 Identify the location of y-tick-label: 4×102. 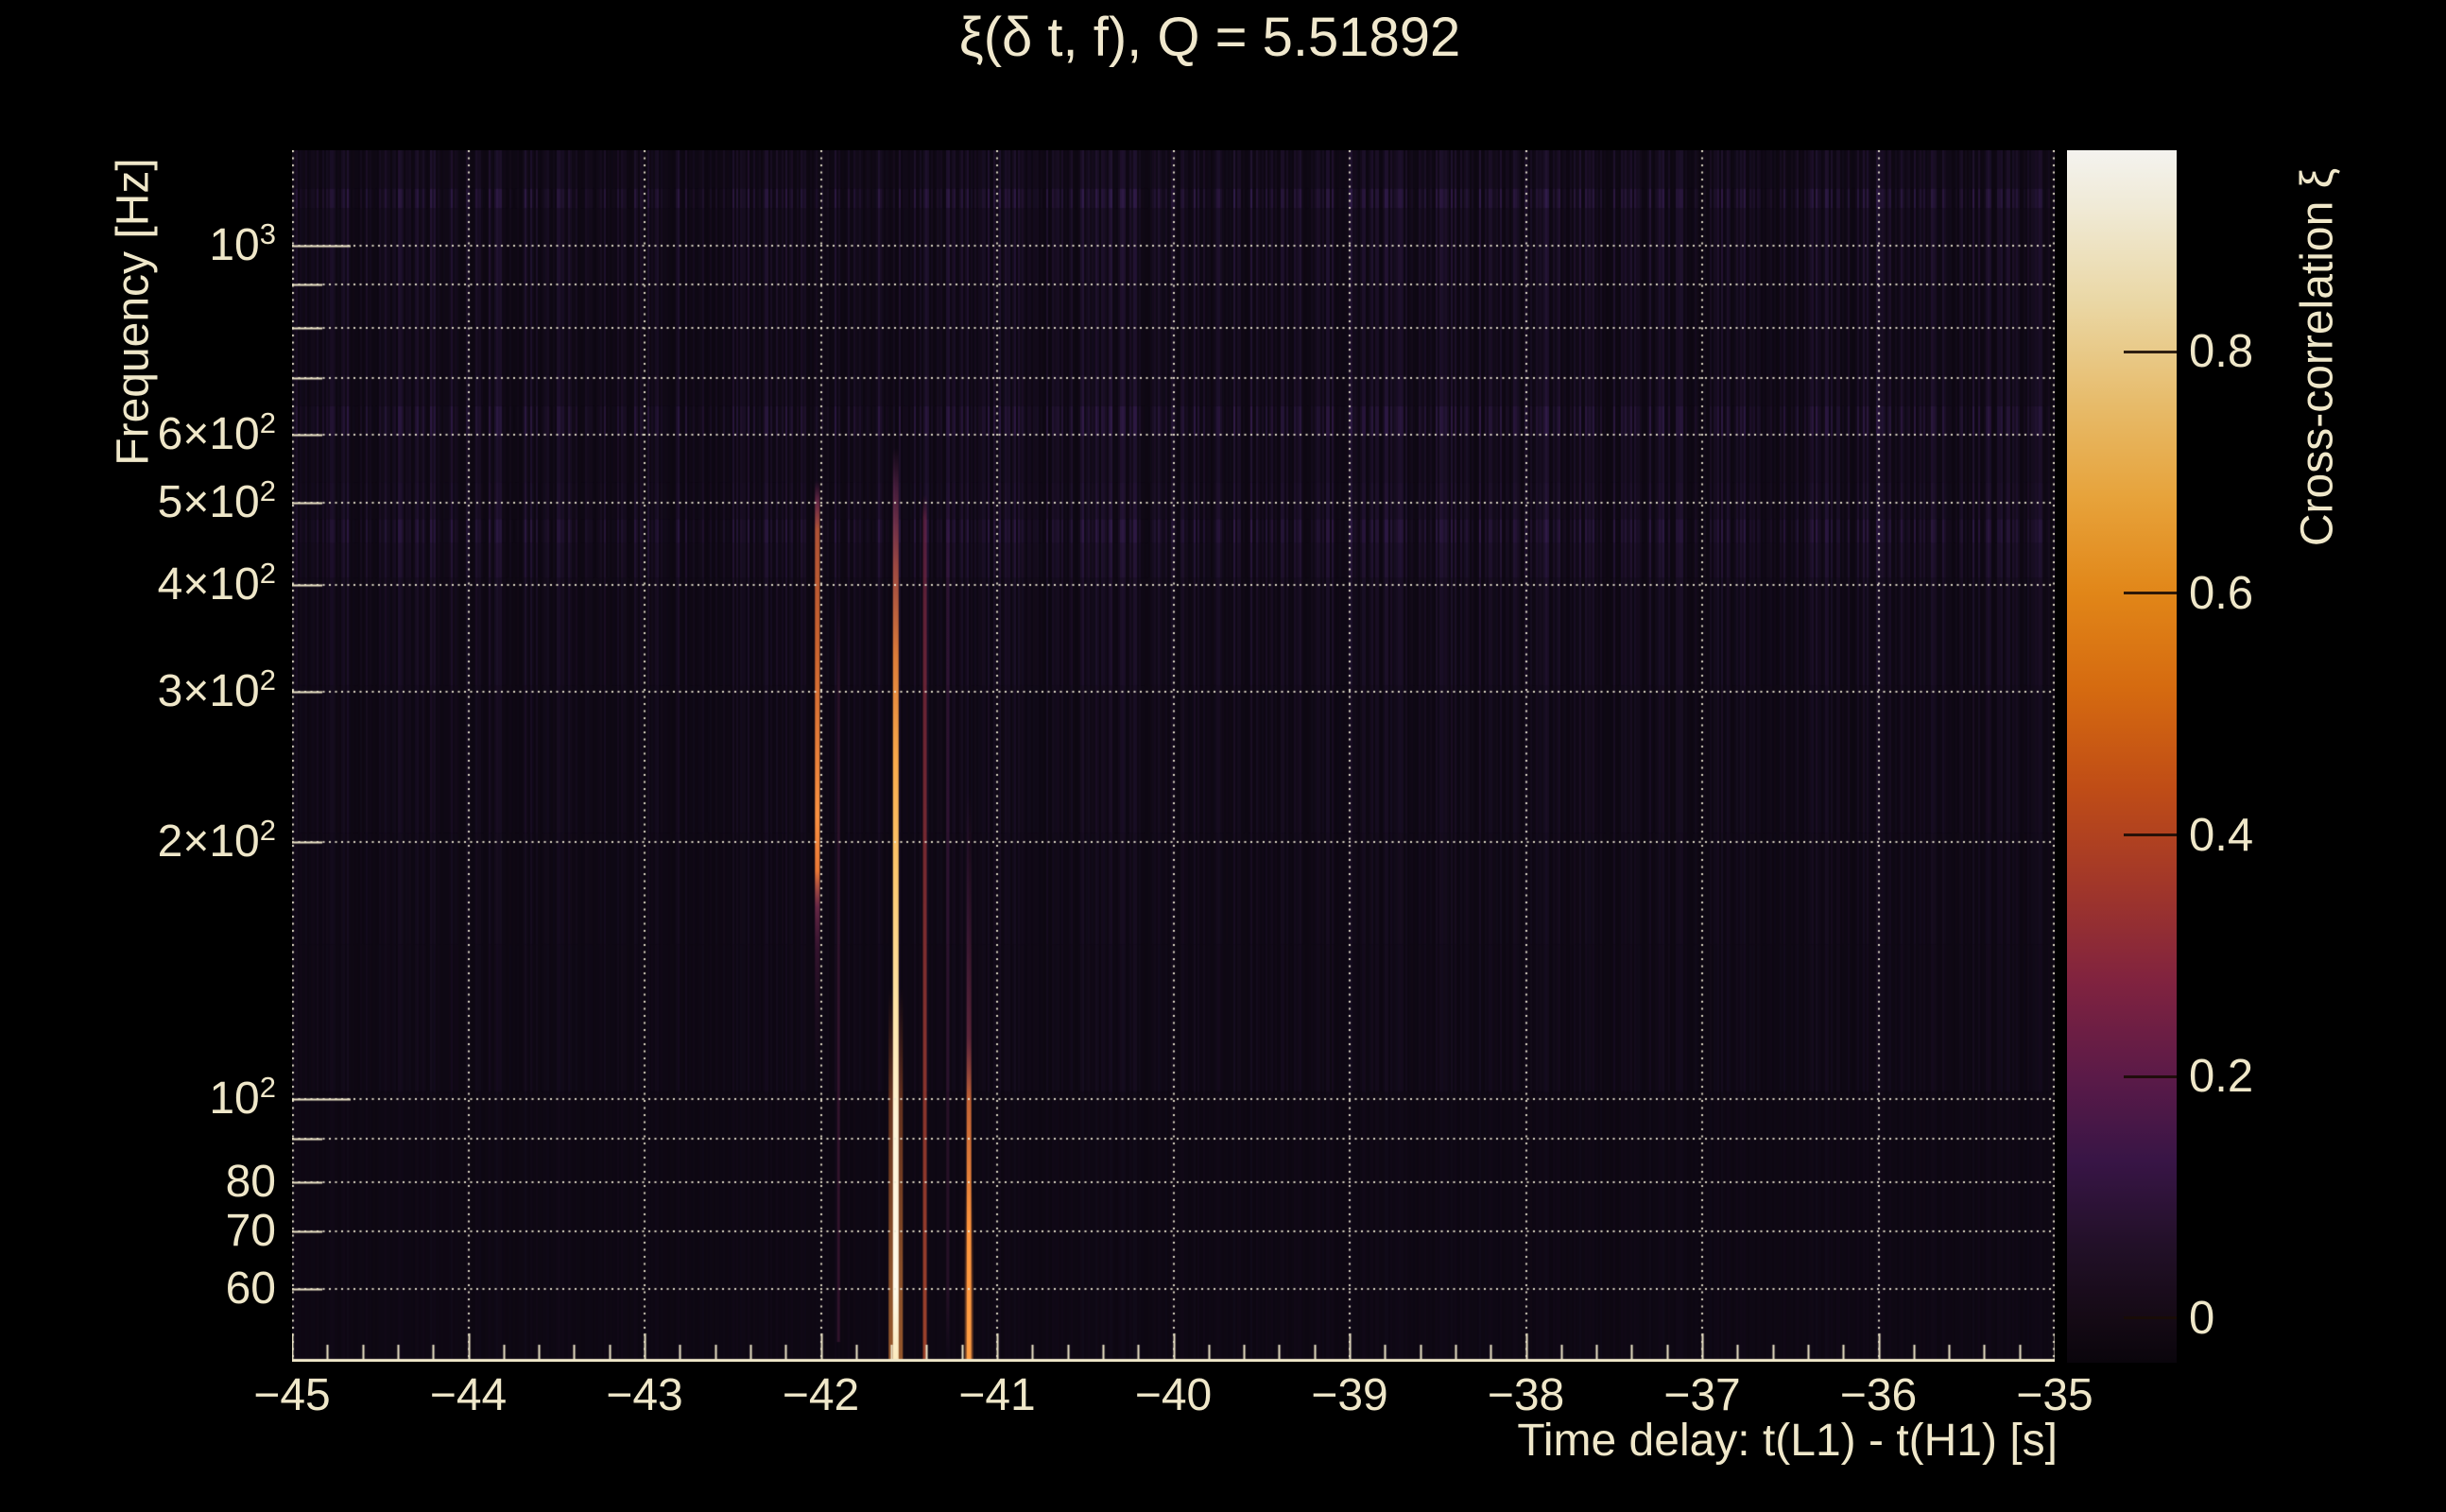
(217, 583).